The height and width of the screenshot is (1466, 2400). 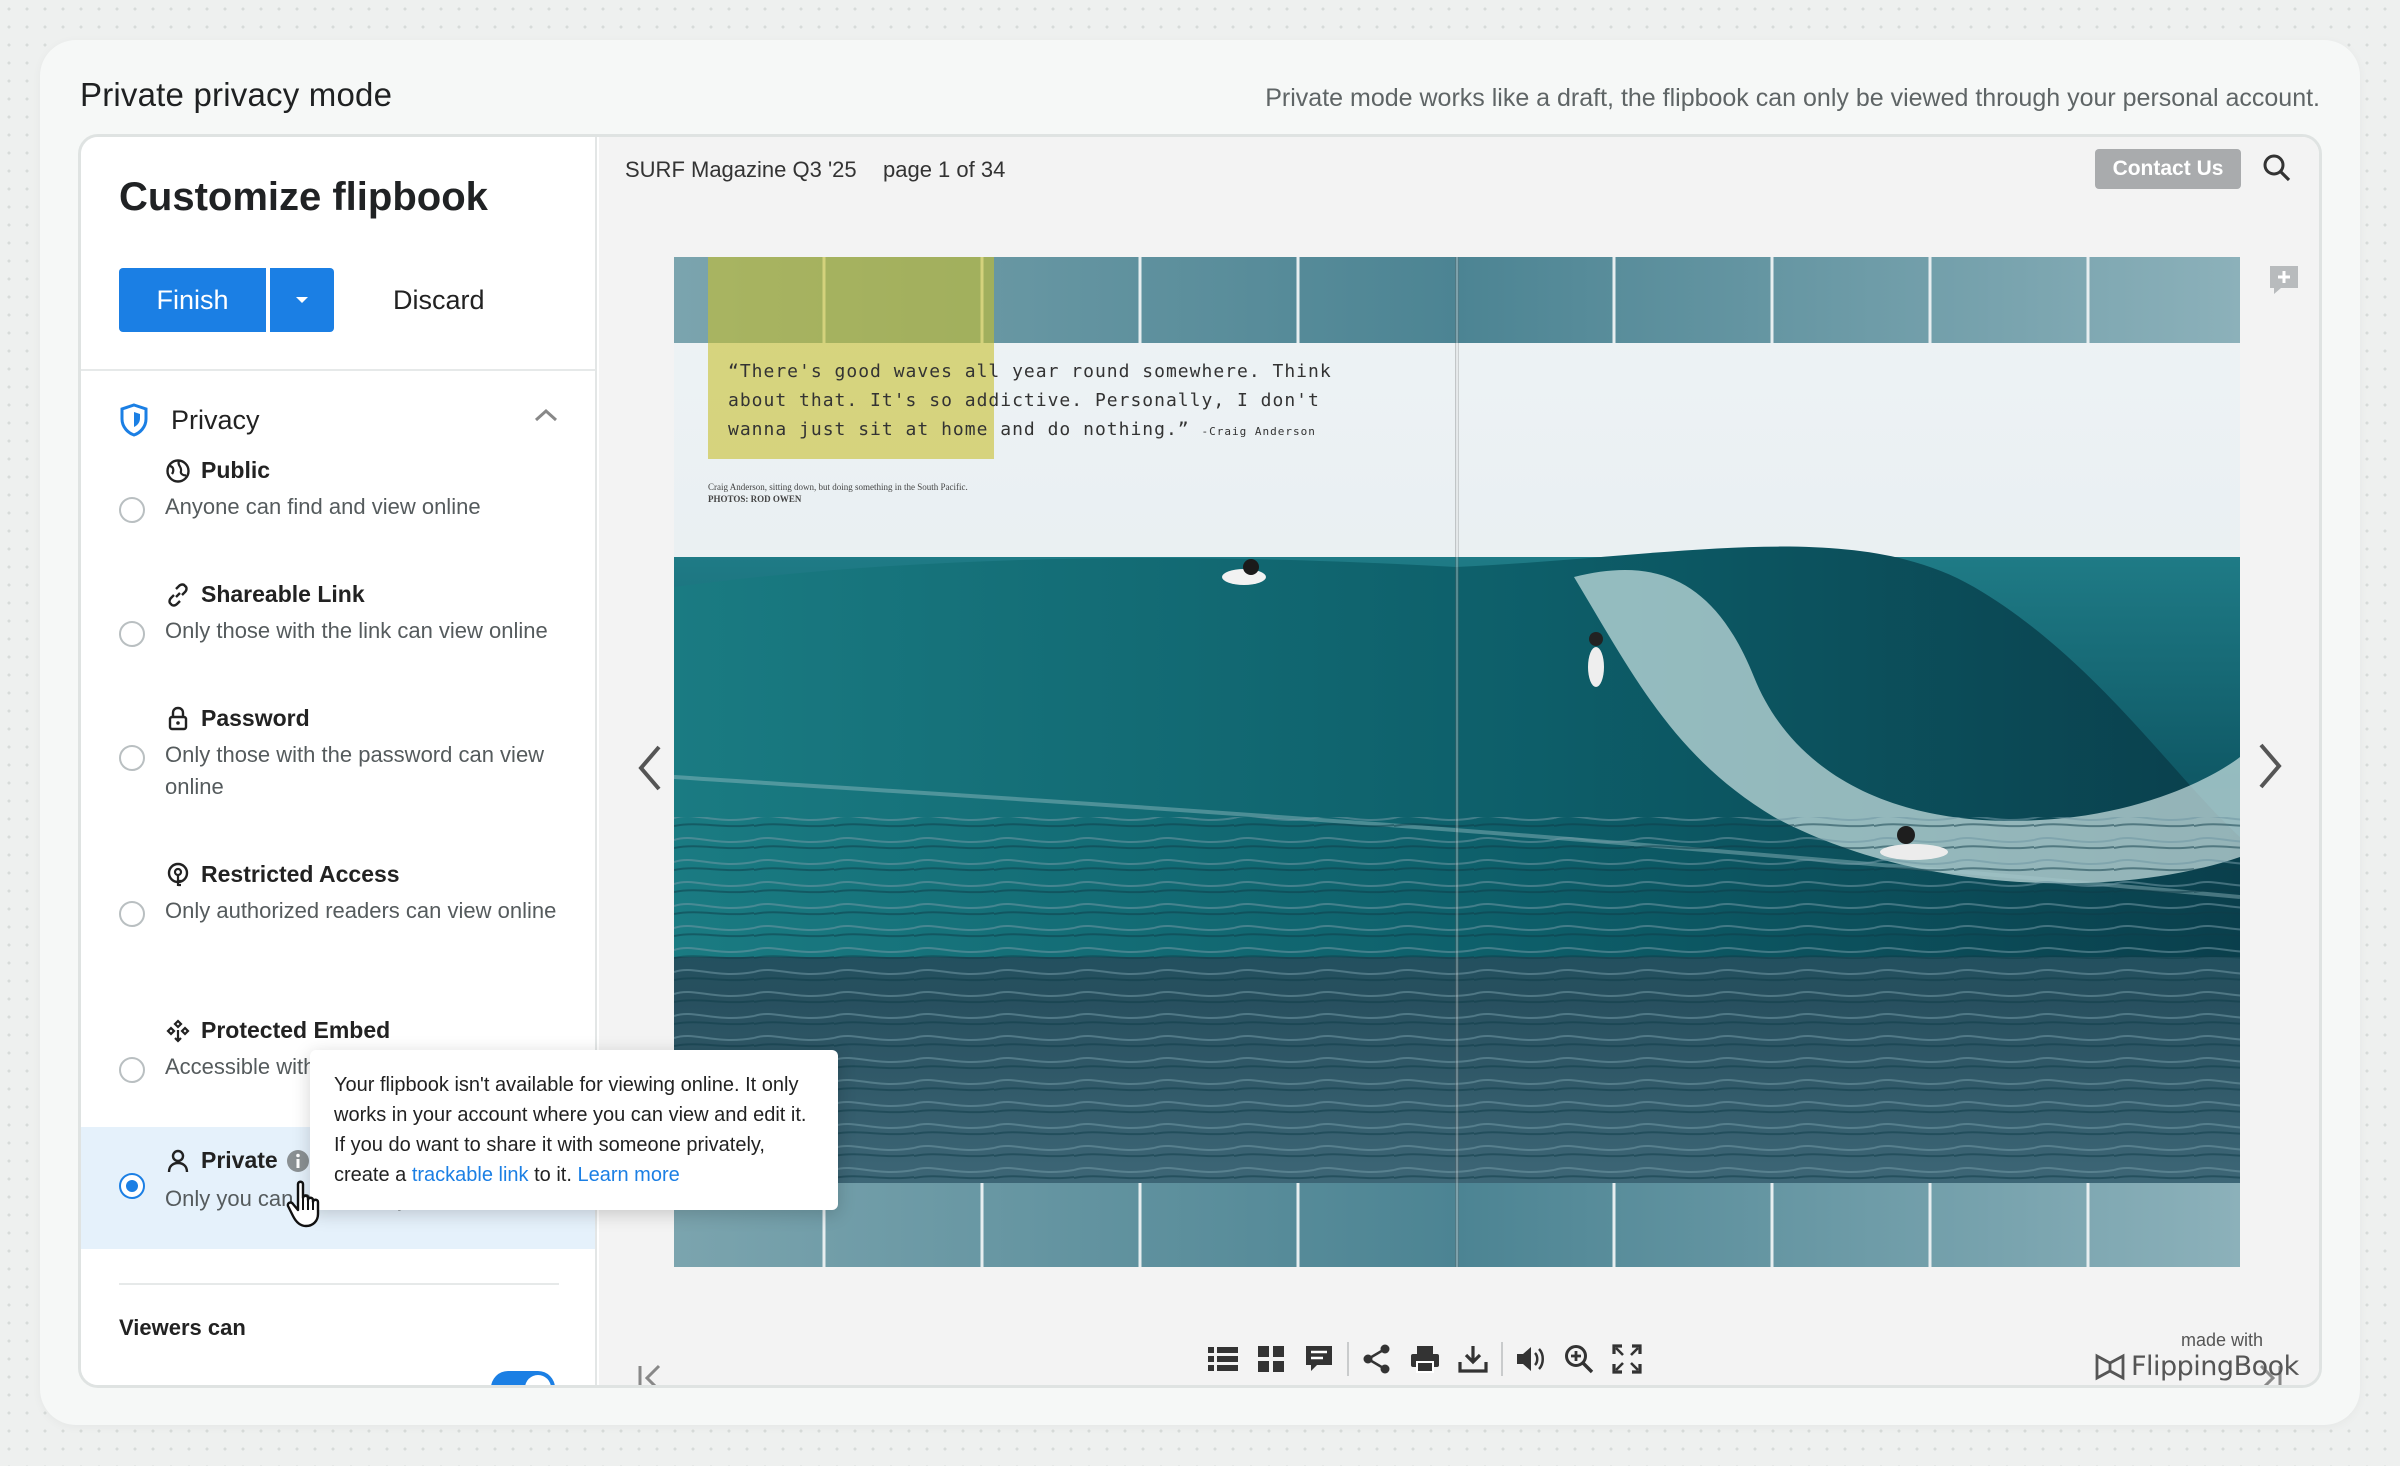 I want to click on flippingbook-logo-icon, so click(x=2110, y=1366).